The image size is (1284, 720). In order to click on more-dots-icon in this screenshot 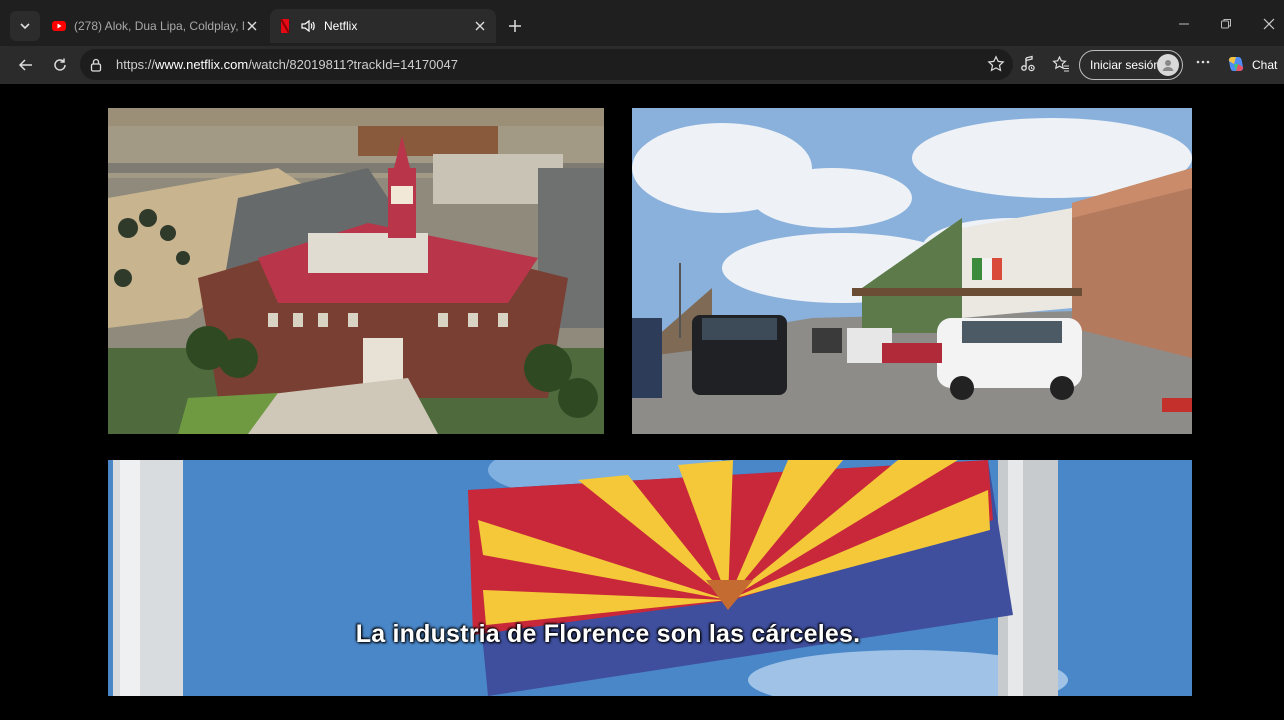, I will do `click(1203, 62)`.